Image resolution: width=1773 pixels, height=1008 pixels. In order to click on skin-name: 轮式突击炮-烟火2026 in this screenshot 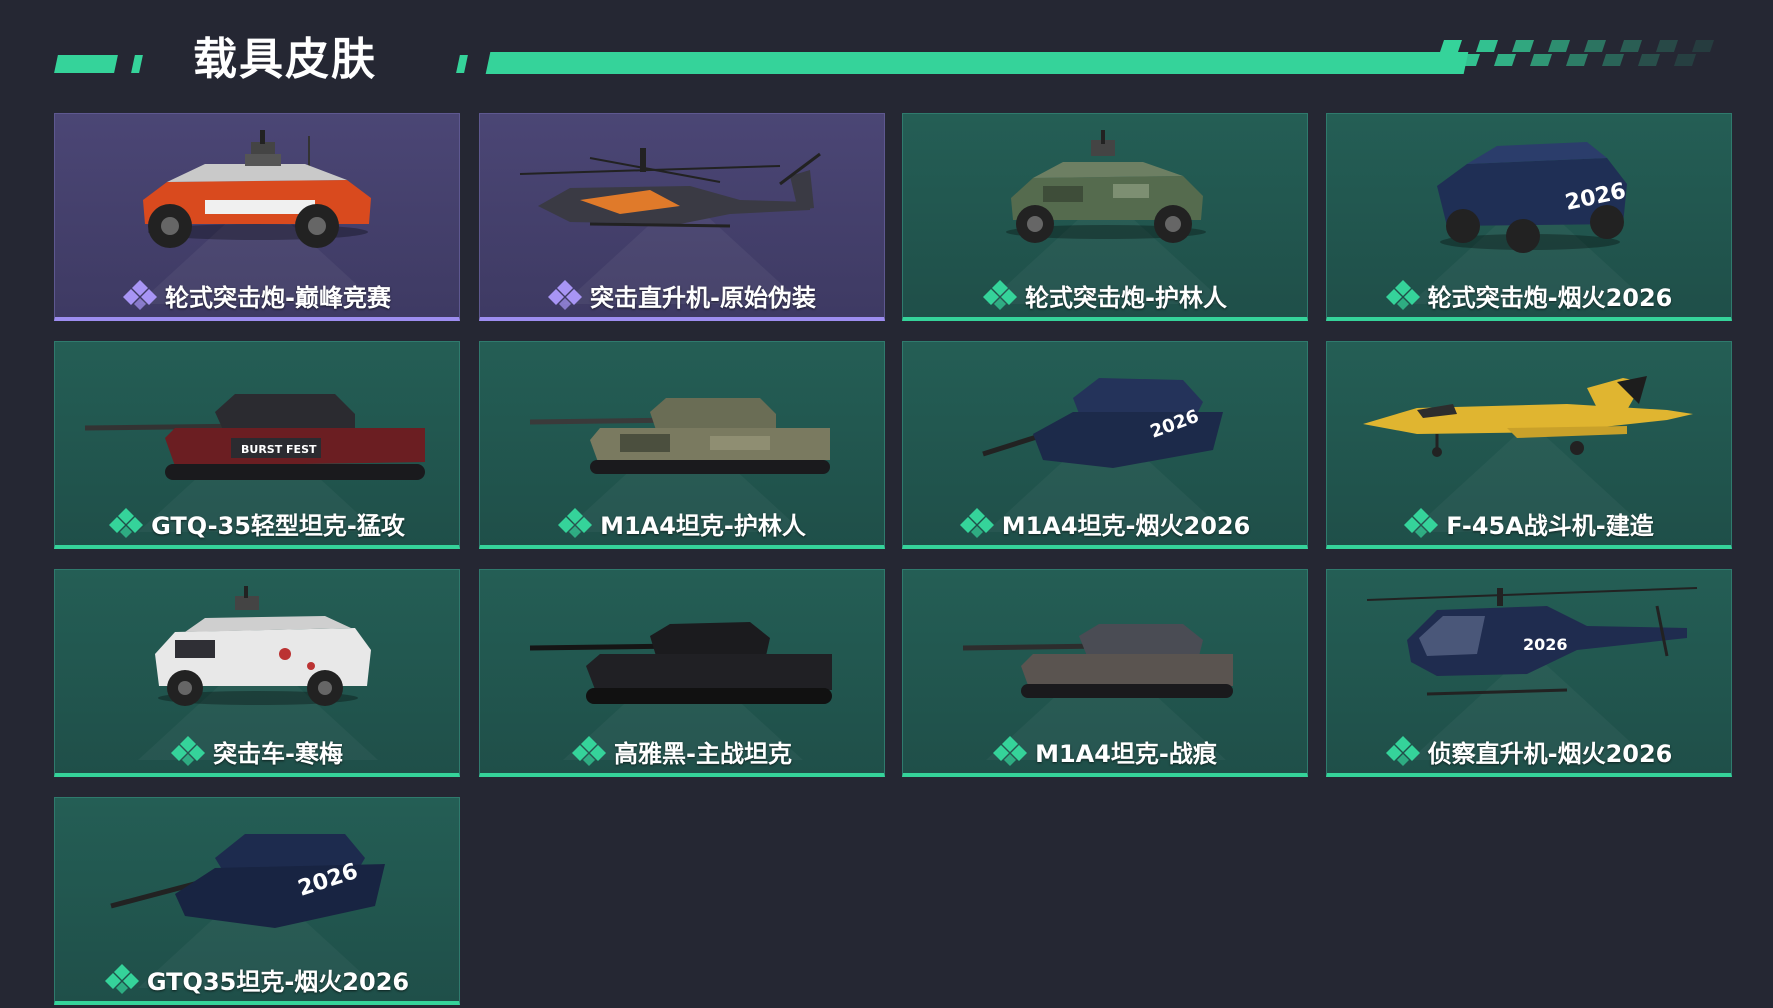, I will do `click(1550, 297)`.